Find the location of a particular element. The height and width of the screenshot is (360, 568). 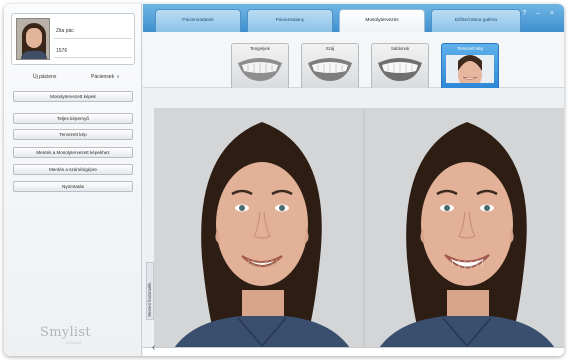

patient-avatar is located at coordinates (33, 39).